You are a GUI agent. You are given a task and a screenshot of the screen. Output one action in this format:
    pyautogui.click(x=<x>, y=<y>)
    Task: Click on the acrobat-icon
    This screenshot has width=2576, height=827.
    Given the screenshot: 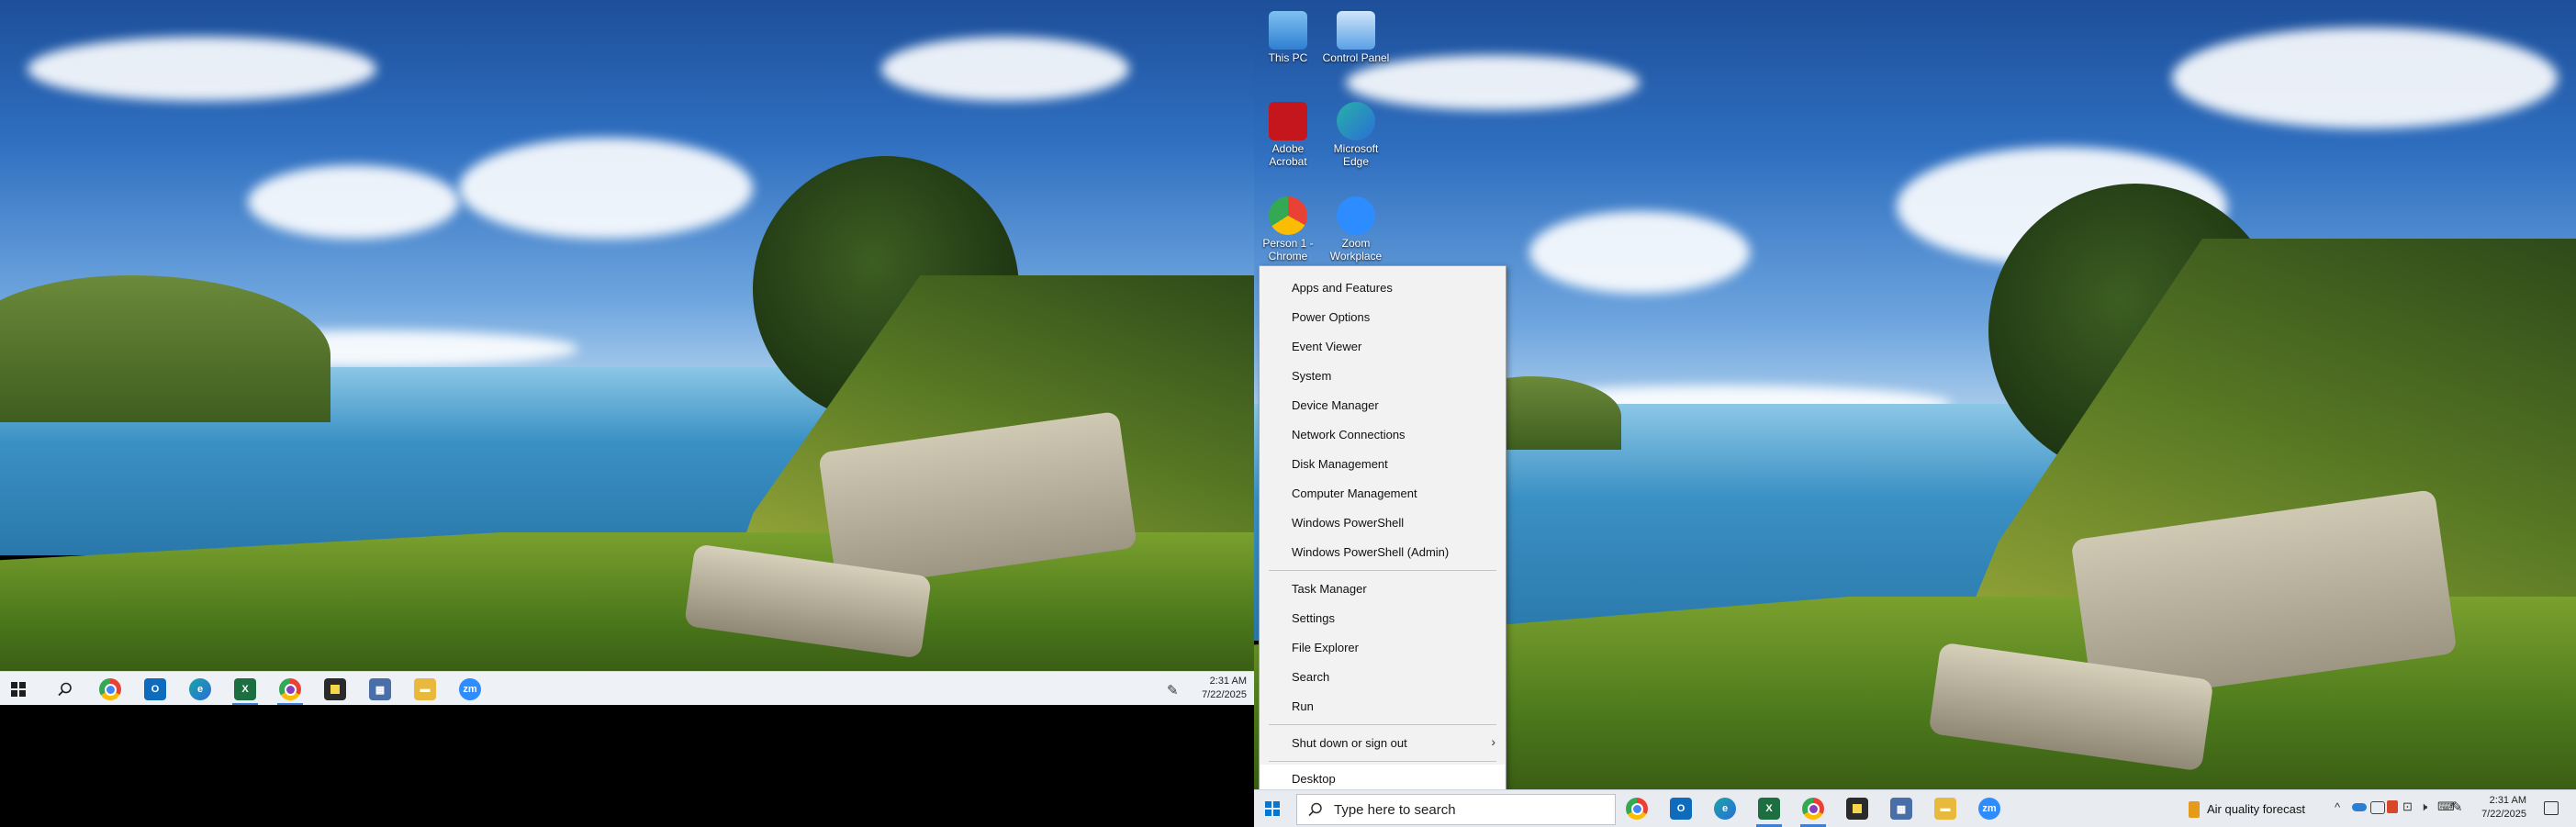 What is the action you would take?
    pyautogui.click(x=1288, y=121)
    